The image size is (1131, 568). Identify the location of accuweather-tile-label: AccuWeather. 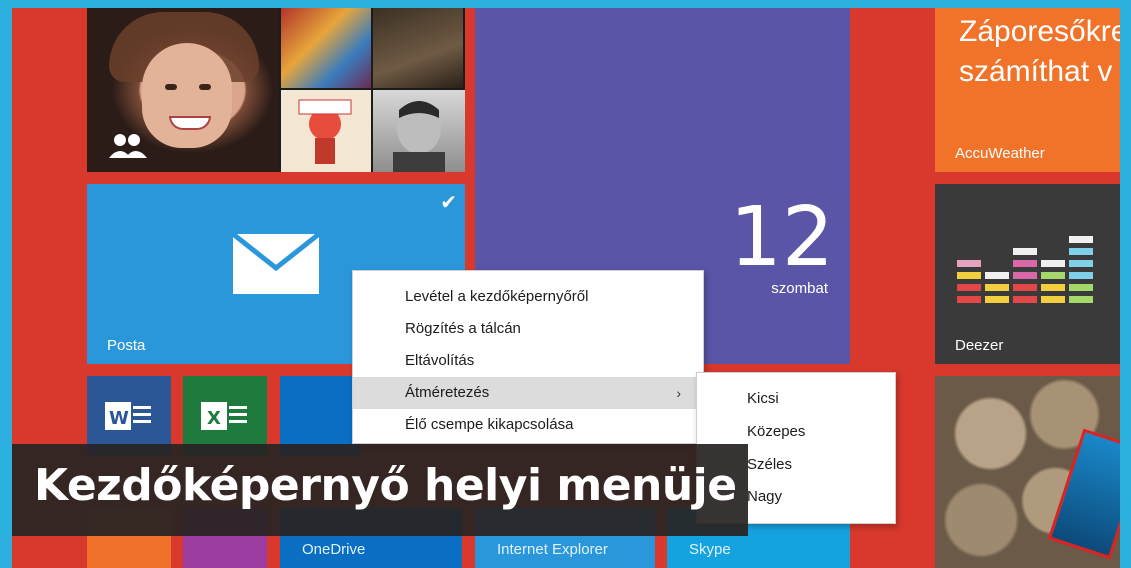
(1000, 153).